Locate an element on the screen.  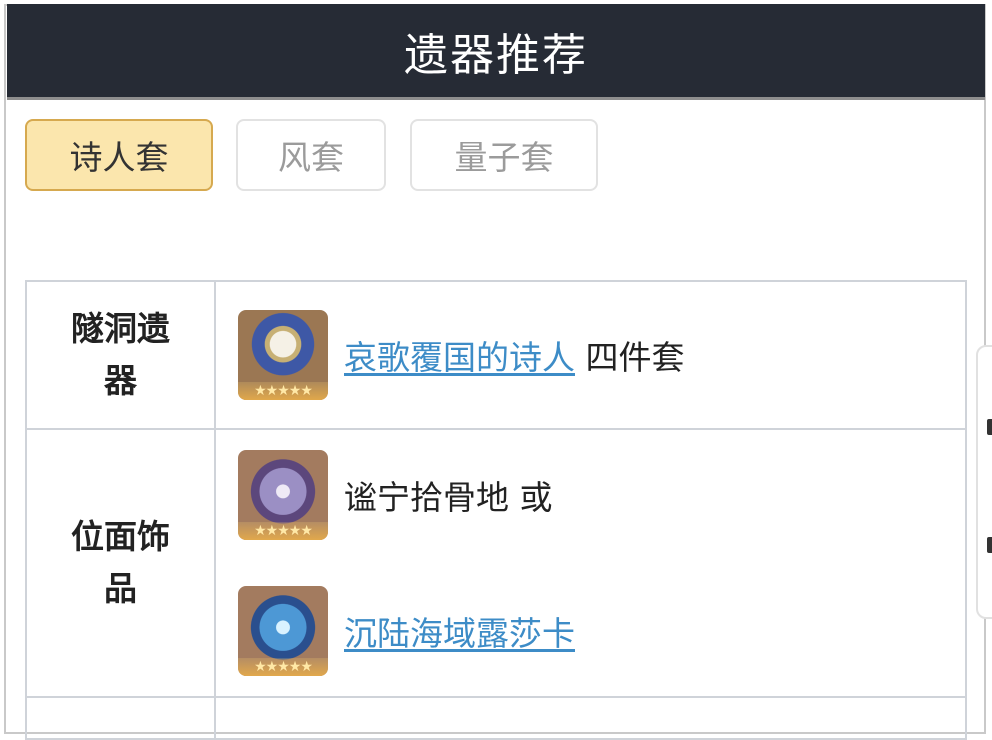
set-count-label: 四件套 is located at coordinates (635, 357).